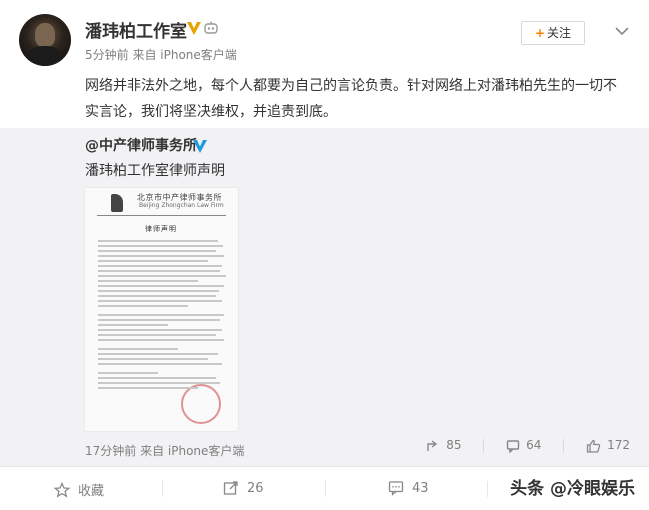 The width and height of the screenshot is (649, 510). What do you see at coordinates (444, 445) in the screenshot?
I see `repost-forward: 85` at bounding box center [444, 445].